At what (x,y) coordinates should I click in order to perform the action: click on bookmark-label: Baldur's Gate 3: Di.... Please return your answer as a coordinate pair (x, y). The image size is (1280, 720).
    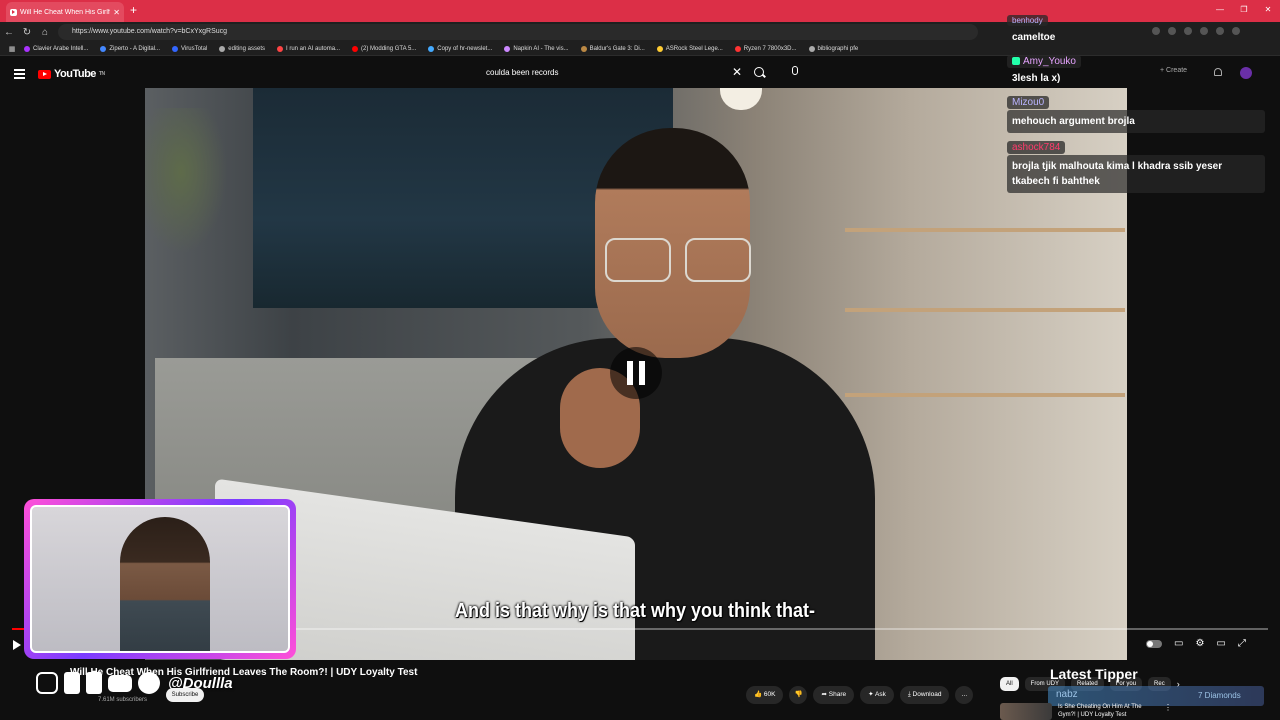
    Looking at the image, I should click on (617, 48).